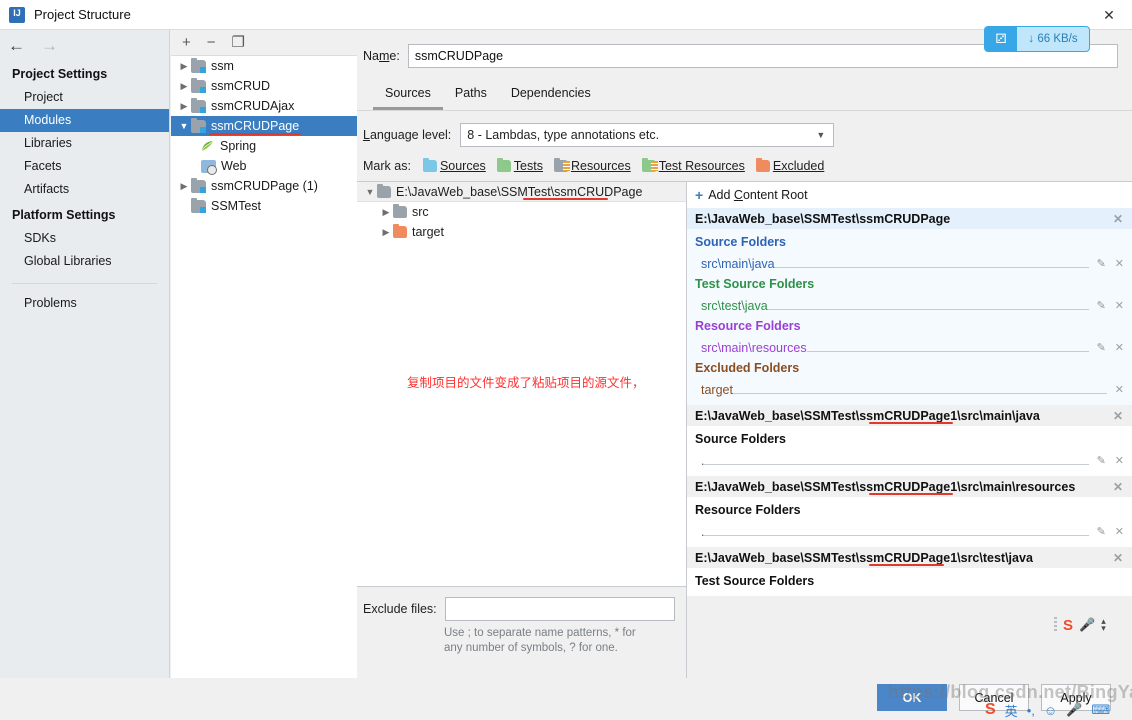  Describe the element at coordinates (16, 45) in the screenshot. I see `back-arrow-icon: ←` at that location.